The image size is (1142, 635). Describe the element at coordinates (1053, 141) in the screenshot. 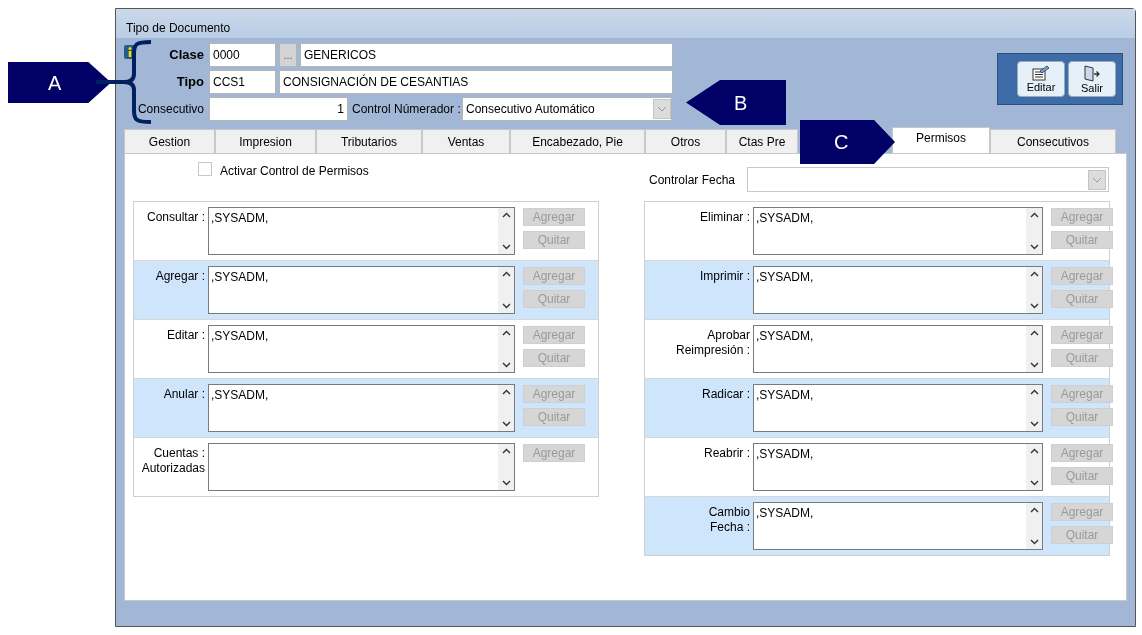

I see `tab: Consecutivos` at that location.